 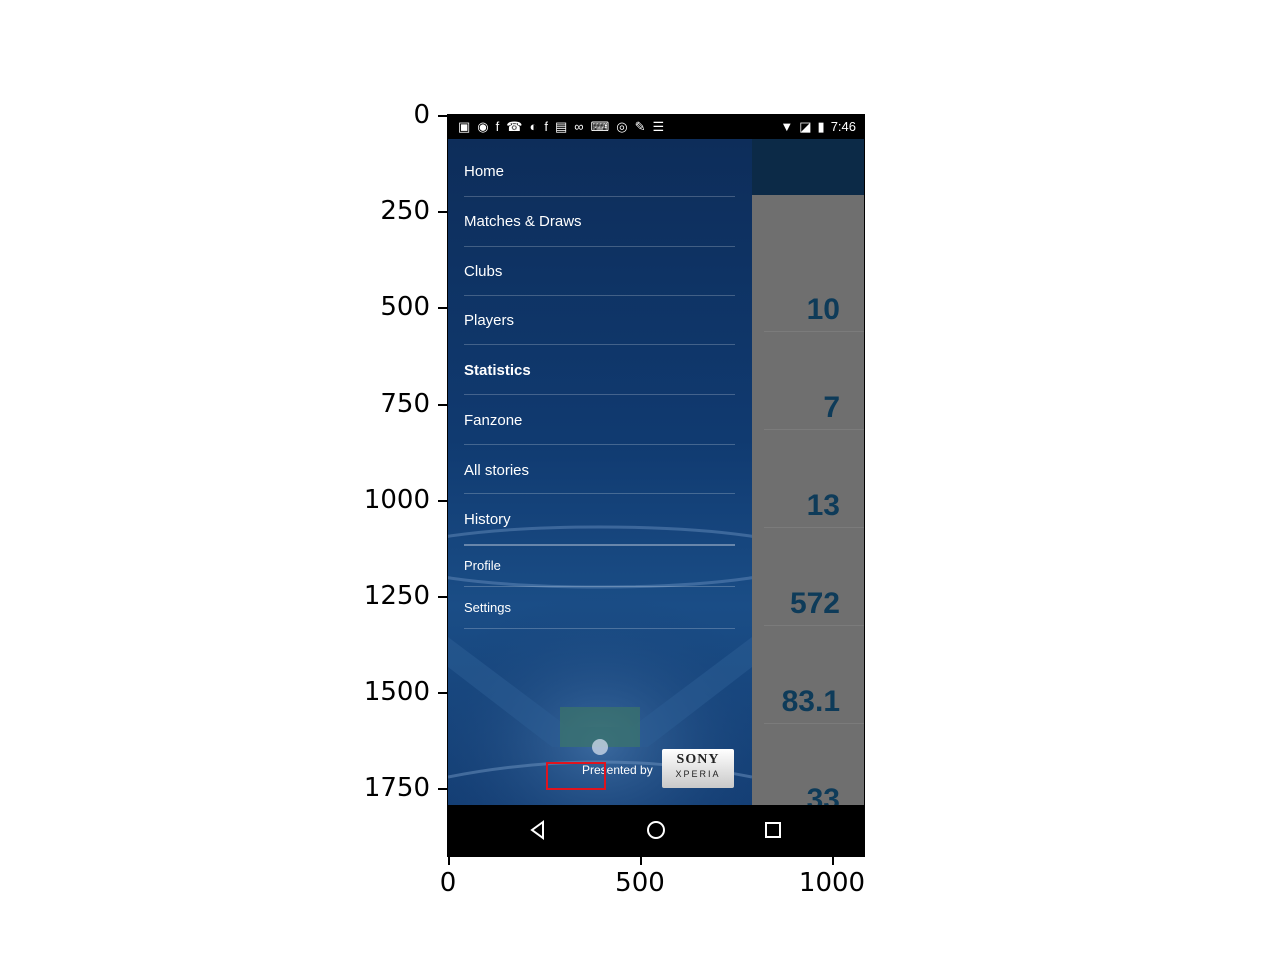 What do you see at coordinates (599, 222) in the screenshot?
I see `menu-item-matches-draws: Matches & Draws` at bounding box center [599, 222].